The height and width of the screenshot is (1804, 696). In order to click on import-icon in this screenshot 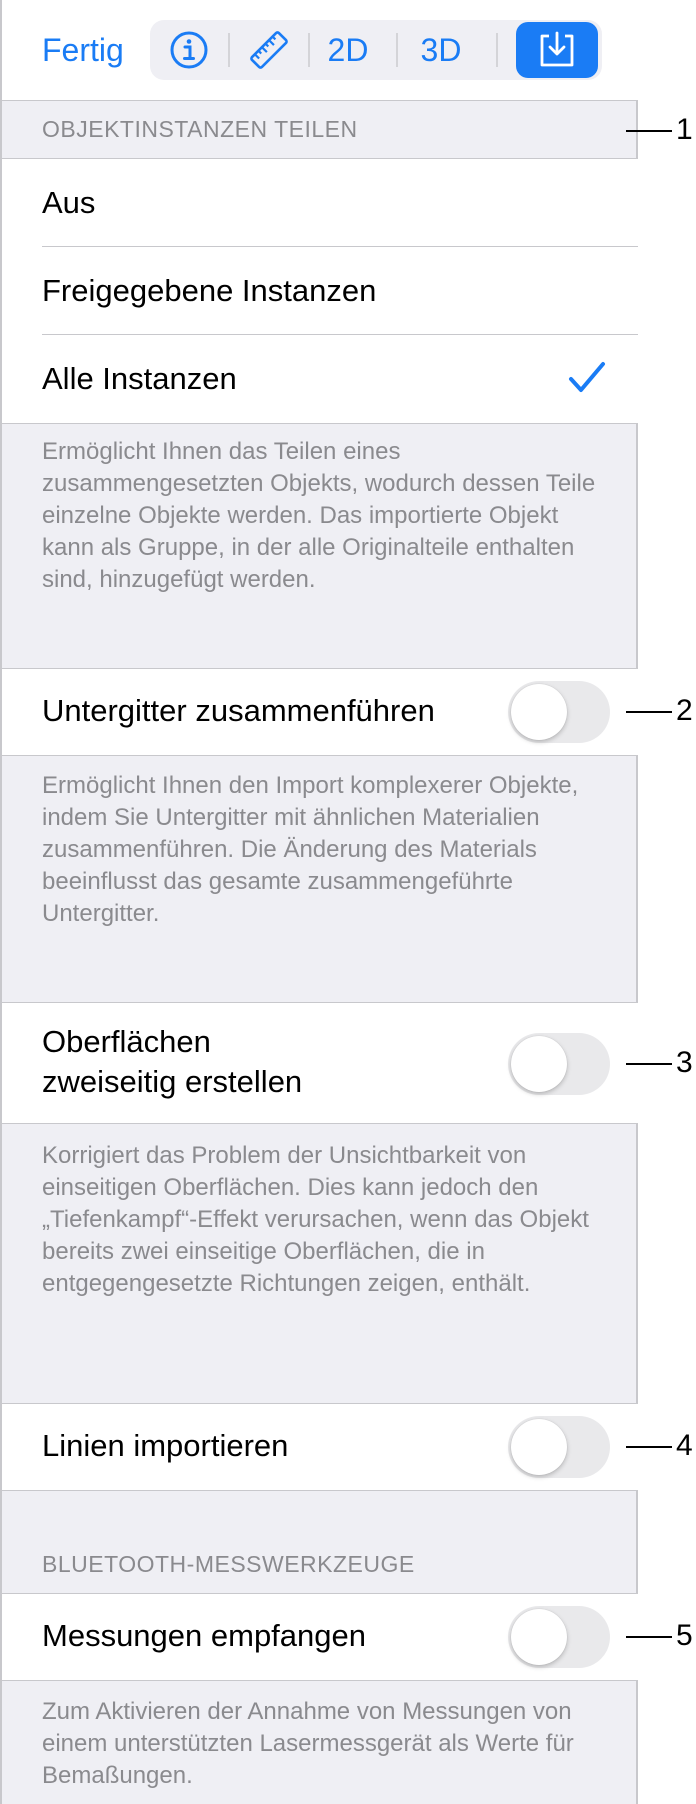, I will do `click(557, 49)`.